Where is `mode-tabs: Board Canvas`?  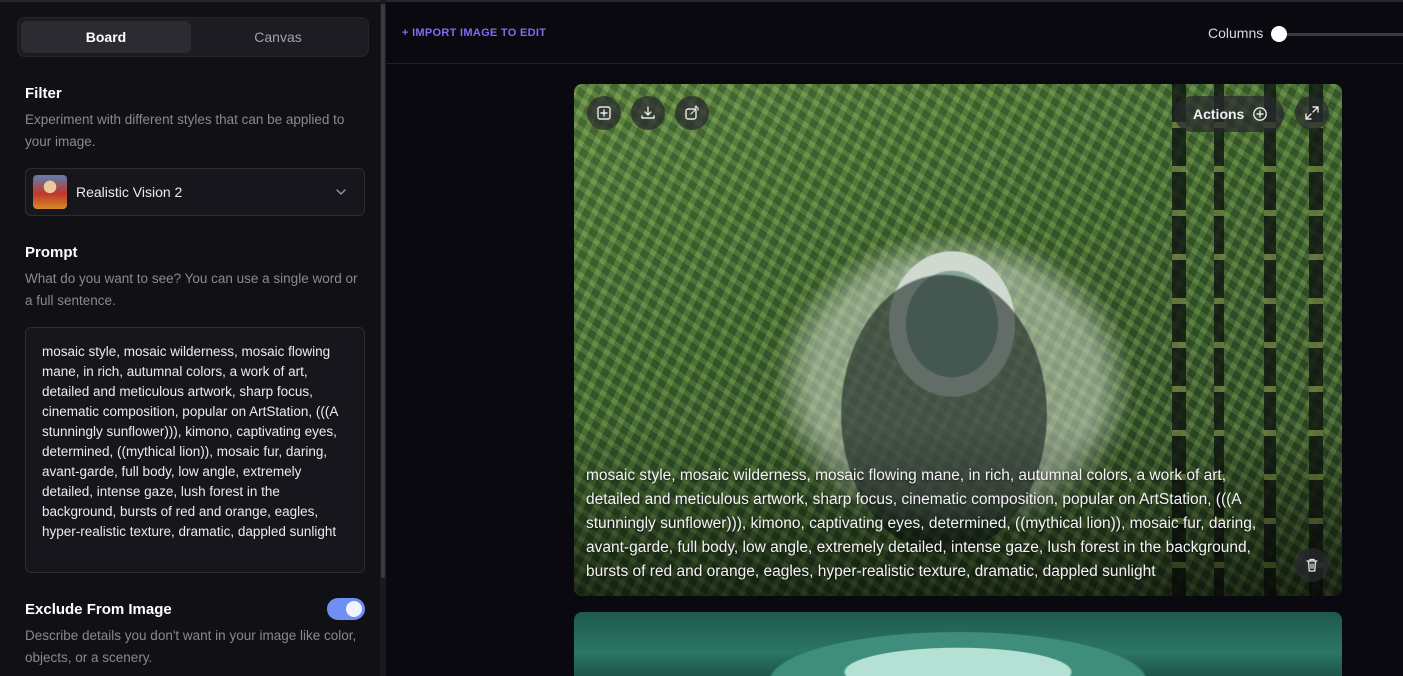 mode-tabs: Board Canvas is located at coordinates (193, 37).